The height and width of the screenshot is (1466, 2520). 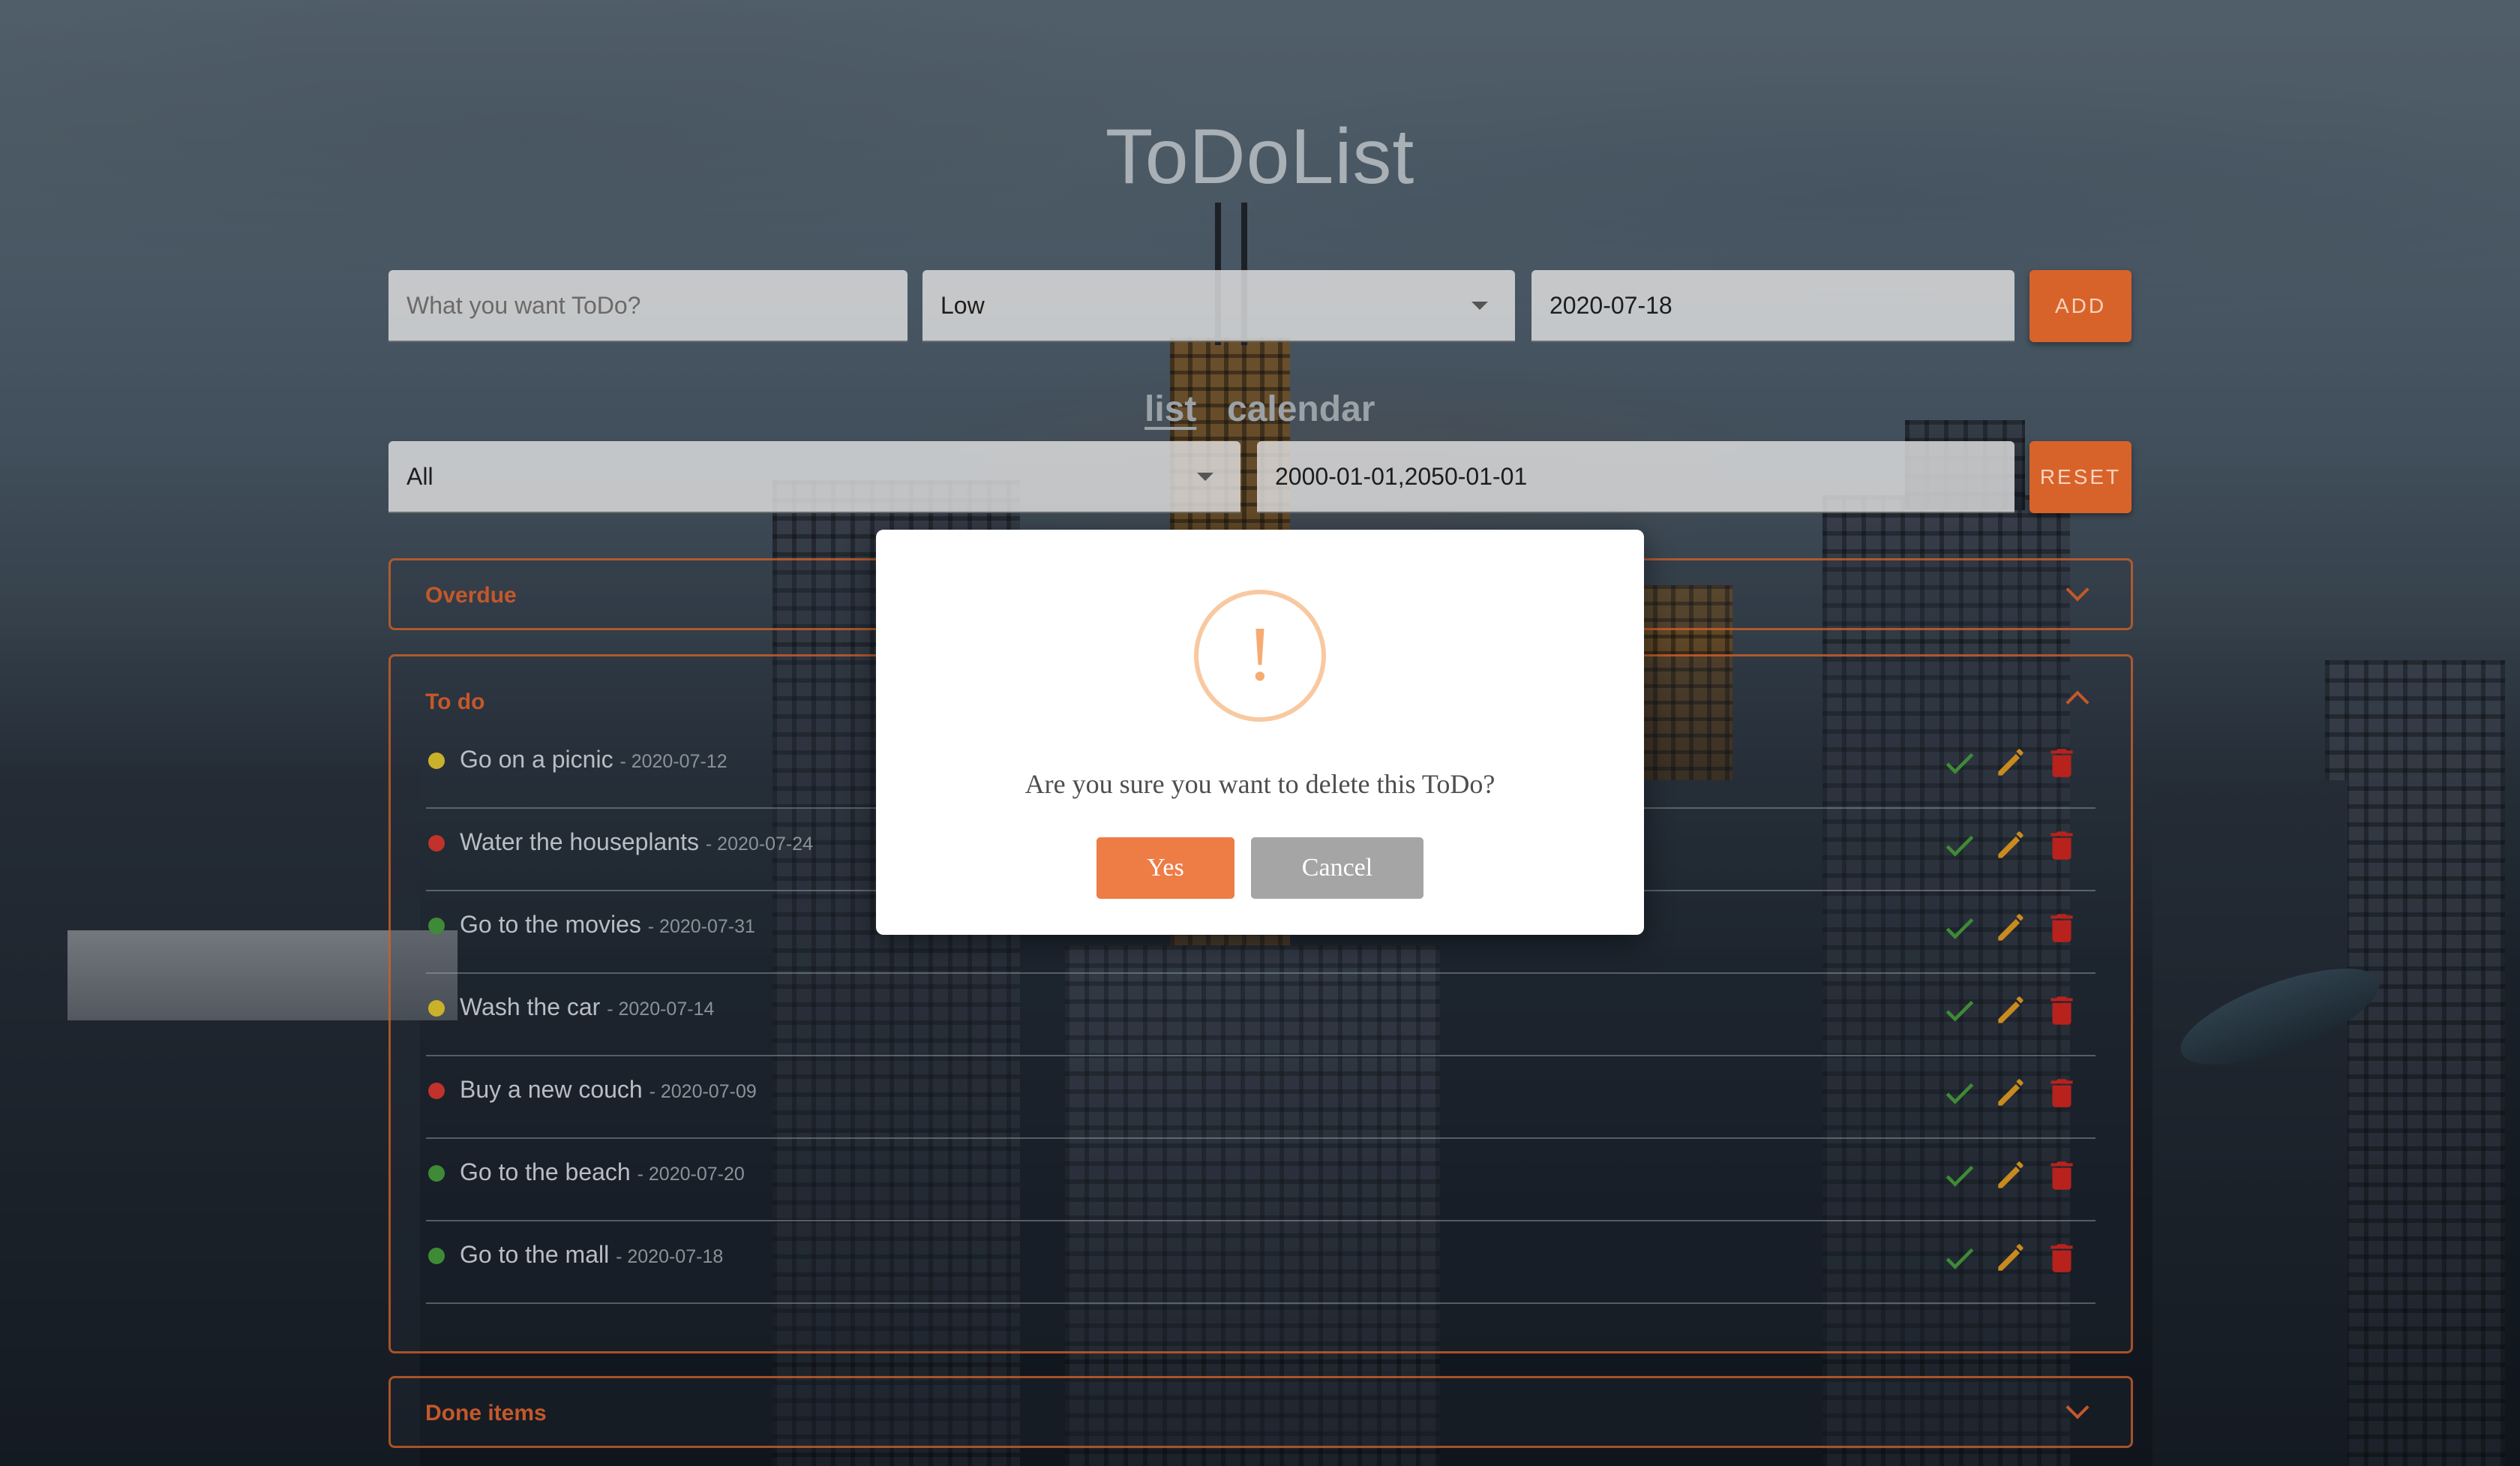 What do you see at coordinates (1337, 868) in the screenshot?
I see `cancel-button: Cancel` at bounding box center [1337, 868].